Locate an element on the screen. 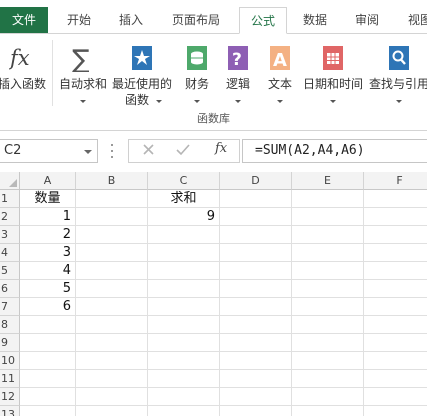 The width and height of the screenshot is (427, 416). row-header-13: 13 is located at coordinates (10, 411).